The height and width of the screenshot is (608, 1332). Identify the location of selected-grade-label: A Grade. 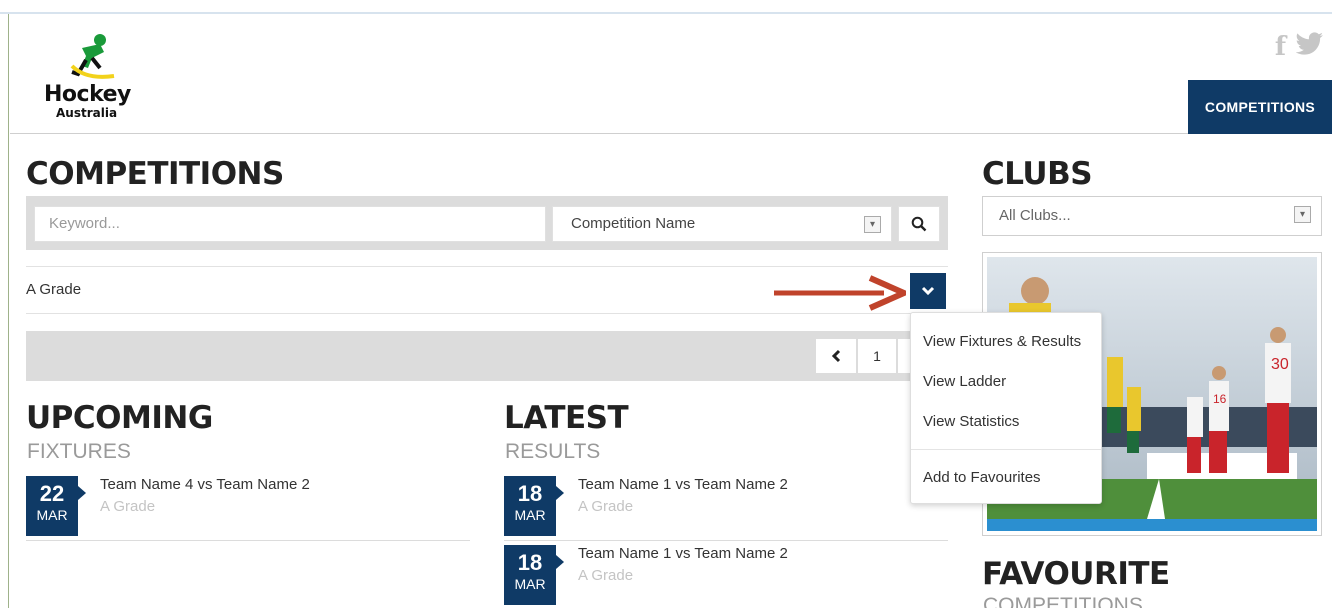
(54, 289).